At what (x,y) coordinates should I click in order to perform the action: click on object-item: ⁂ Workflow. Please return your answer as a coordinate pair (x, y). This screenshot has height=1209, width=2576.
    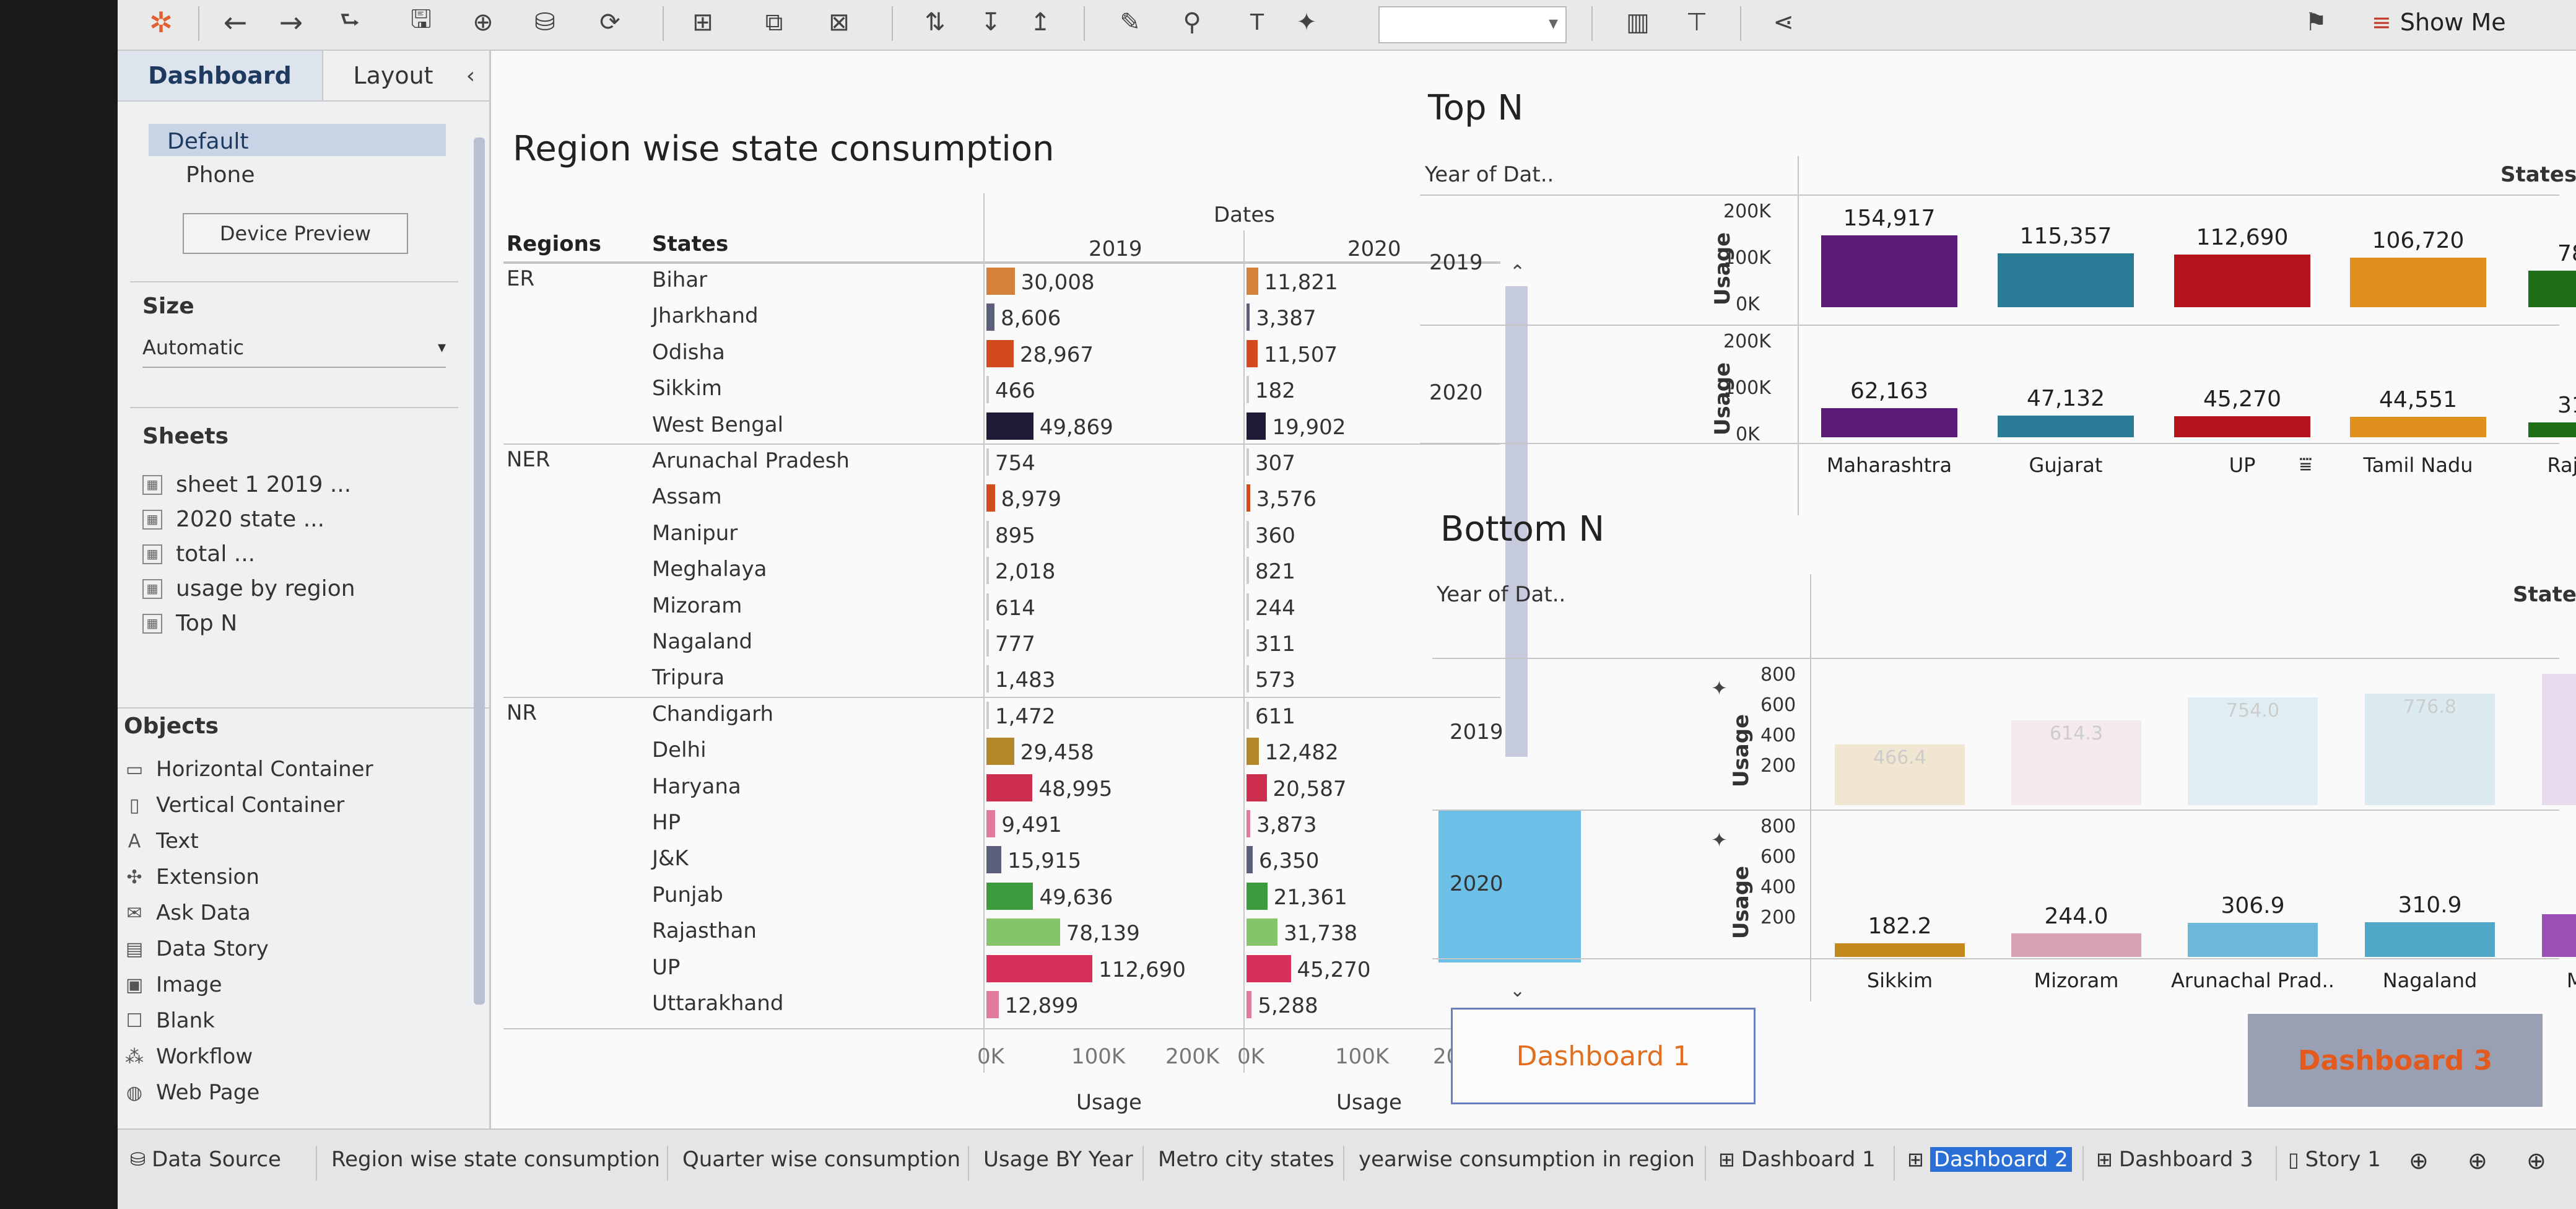
    Looking at the image, I should click on (188, 1056).